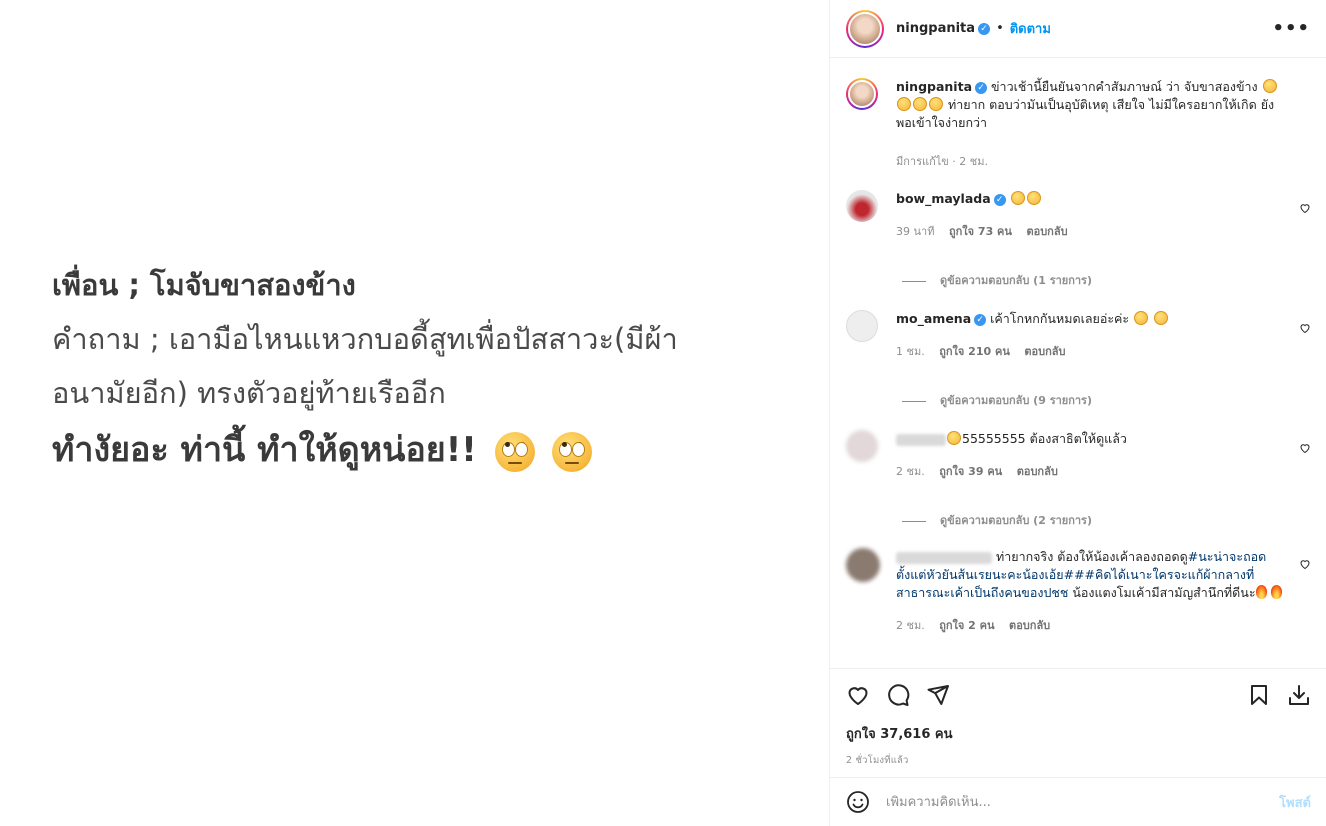  What do you see at coordinates (935, 28) in the screenshot?
I see `header-username: ningpanita` at bounding box center [935, 28].